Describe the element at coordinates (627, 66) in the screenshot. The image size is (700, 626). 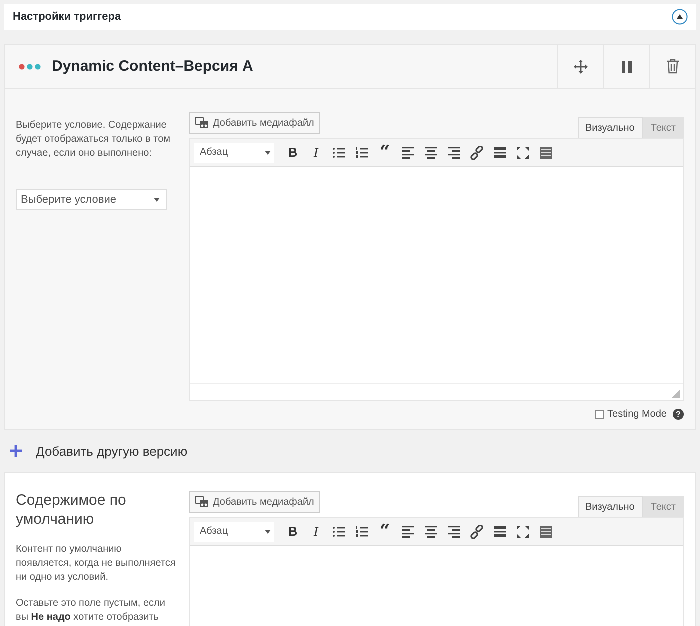
I see `pause-icon` at that location.